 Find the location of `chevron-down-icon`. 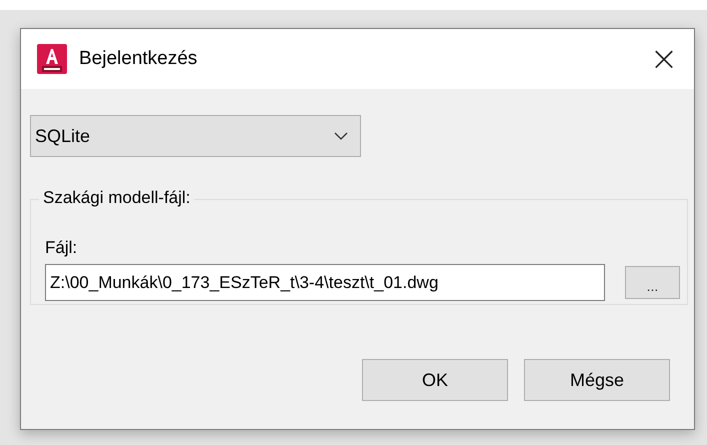

chevron-down-icon is located at coordinates (341, 136).